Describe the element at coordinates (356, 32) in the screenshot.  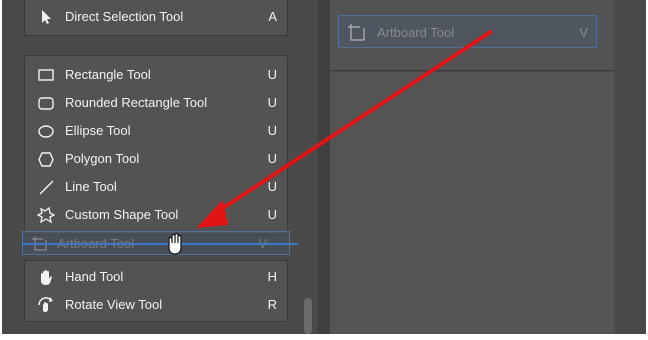
I see `artboard-icon` at that location.